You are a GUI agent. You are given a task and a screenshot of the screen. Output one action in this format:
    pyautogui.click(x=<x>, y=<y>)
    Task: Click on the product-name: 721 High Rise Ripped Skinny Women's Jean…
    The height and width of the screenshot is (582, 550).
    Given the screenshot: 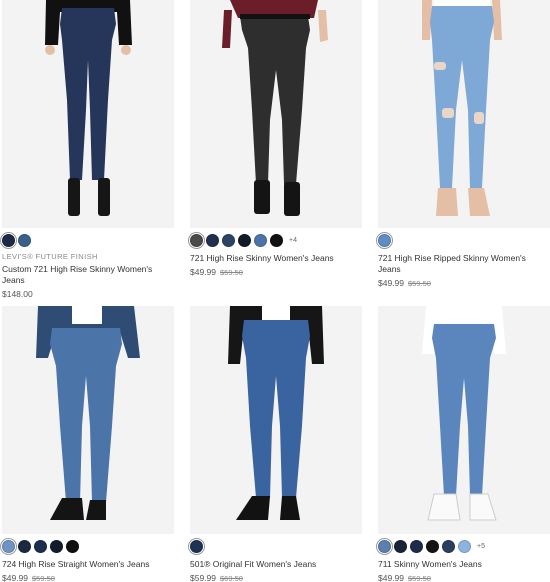 What is the action you would take?
    pyautogui.click(x=464, y=264)
    